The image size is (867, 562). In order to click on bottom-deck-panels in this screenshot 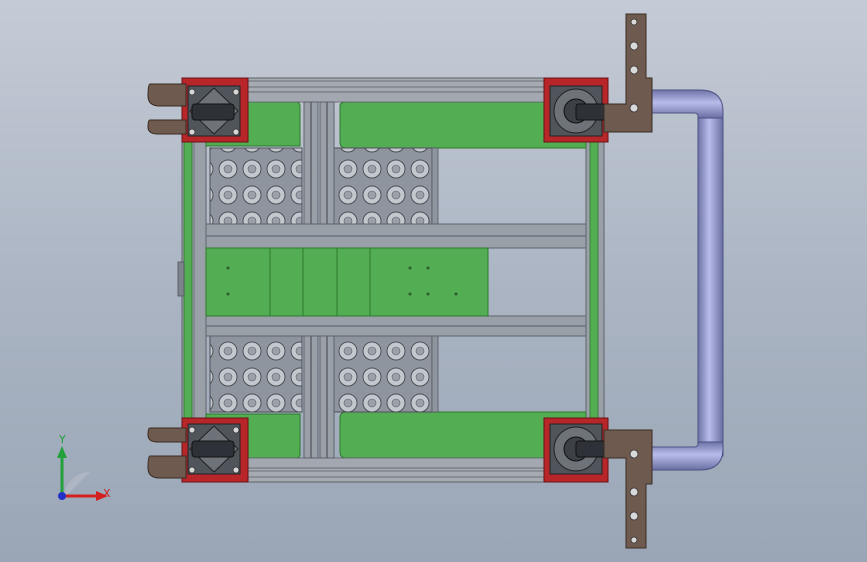, I will do `click(396, 440)`.